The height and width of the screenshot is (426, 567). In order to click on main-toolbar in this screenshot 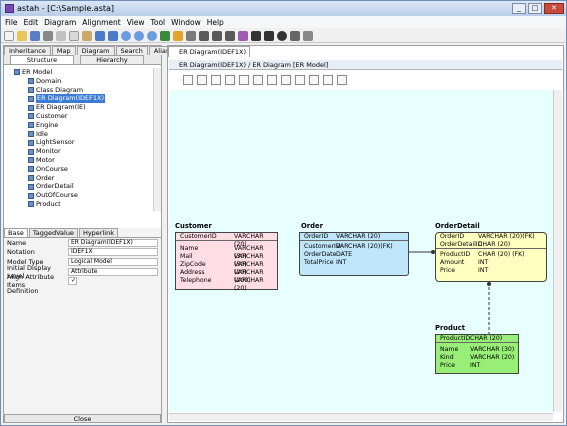, I will do `click(283, 36)`.